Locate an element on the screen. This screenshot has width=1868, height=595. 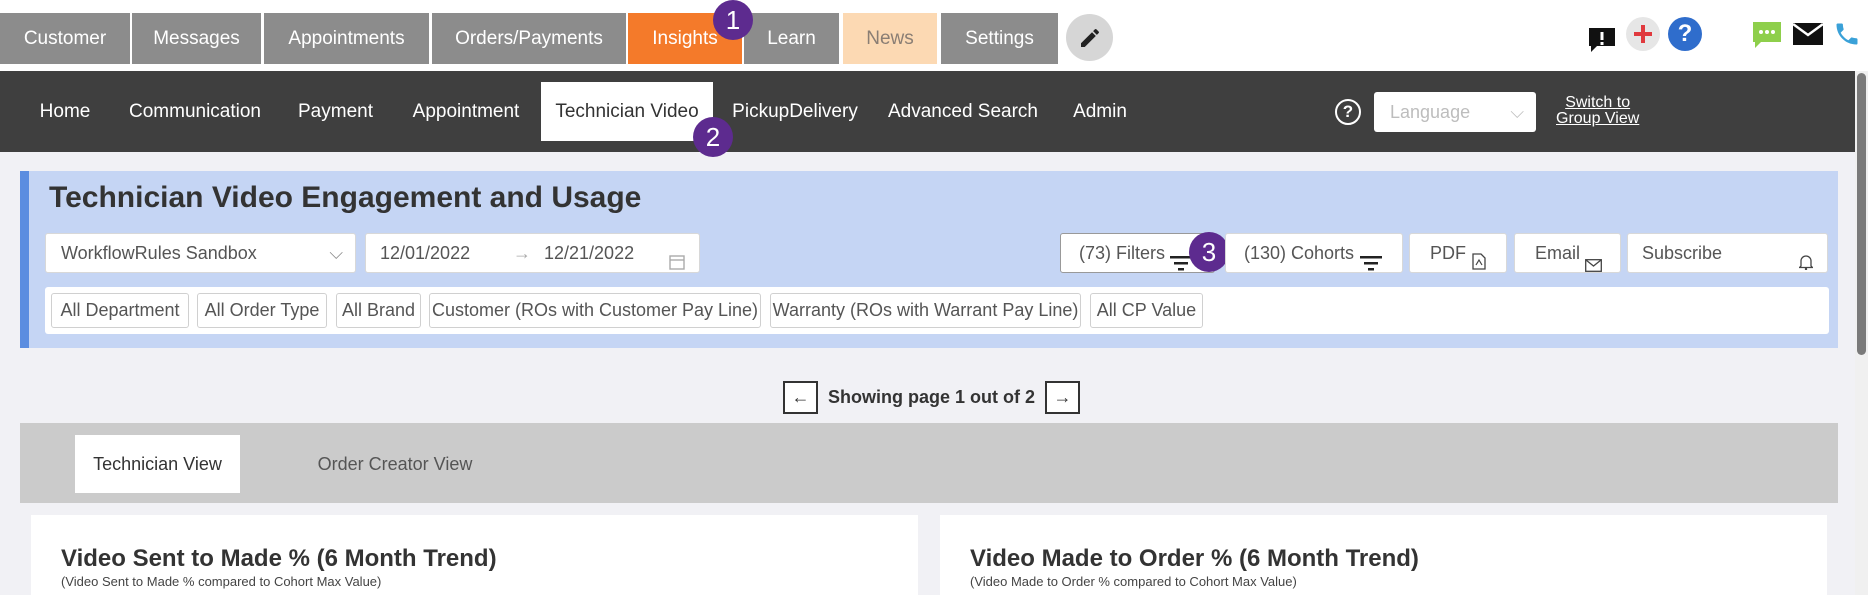
calendar-icon is located at coordinates (677, 264).